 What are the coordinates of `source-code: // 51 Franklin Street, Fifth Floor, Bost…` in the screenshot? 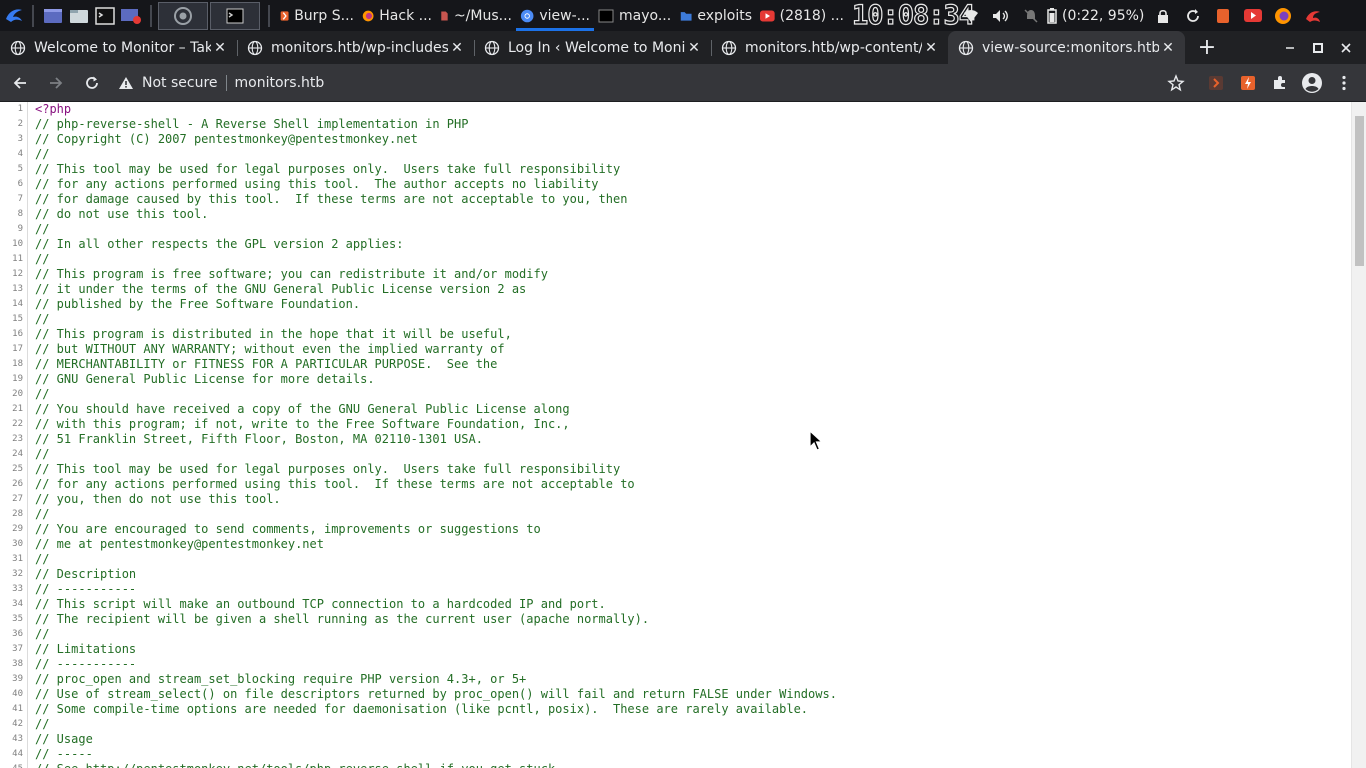 It's located at (259, 439).